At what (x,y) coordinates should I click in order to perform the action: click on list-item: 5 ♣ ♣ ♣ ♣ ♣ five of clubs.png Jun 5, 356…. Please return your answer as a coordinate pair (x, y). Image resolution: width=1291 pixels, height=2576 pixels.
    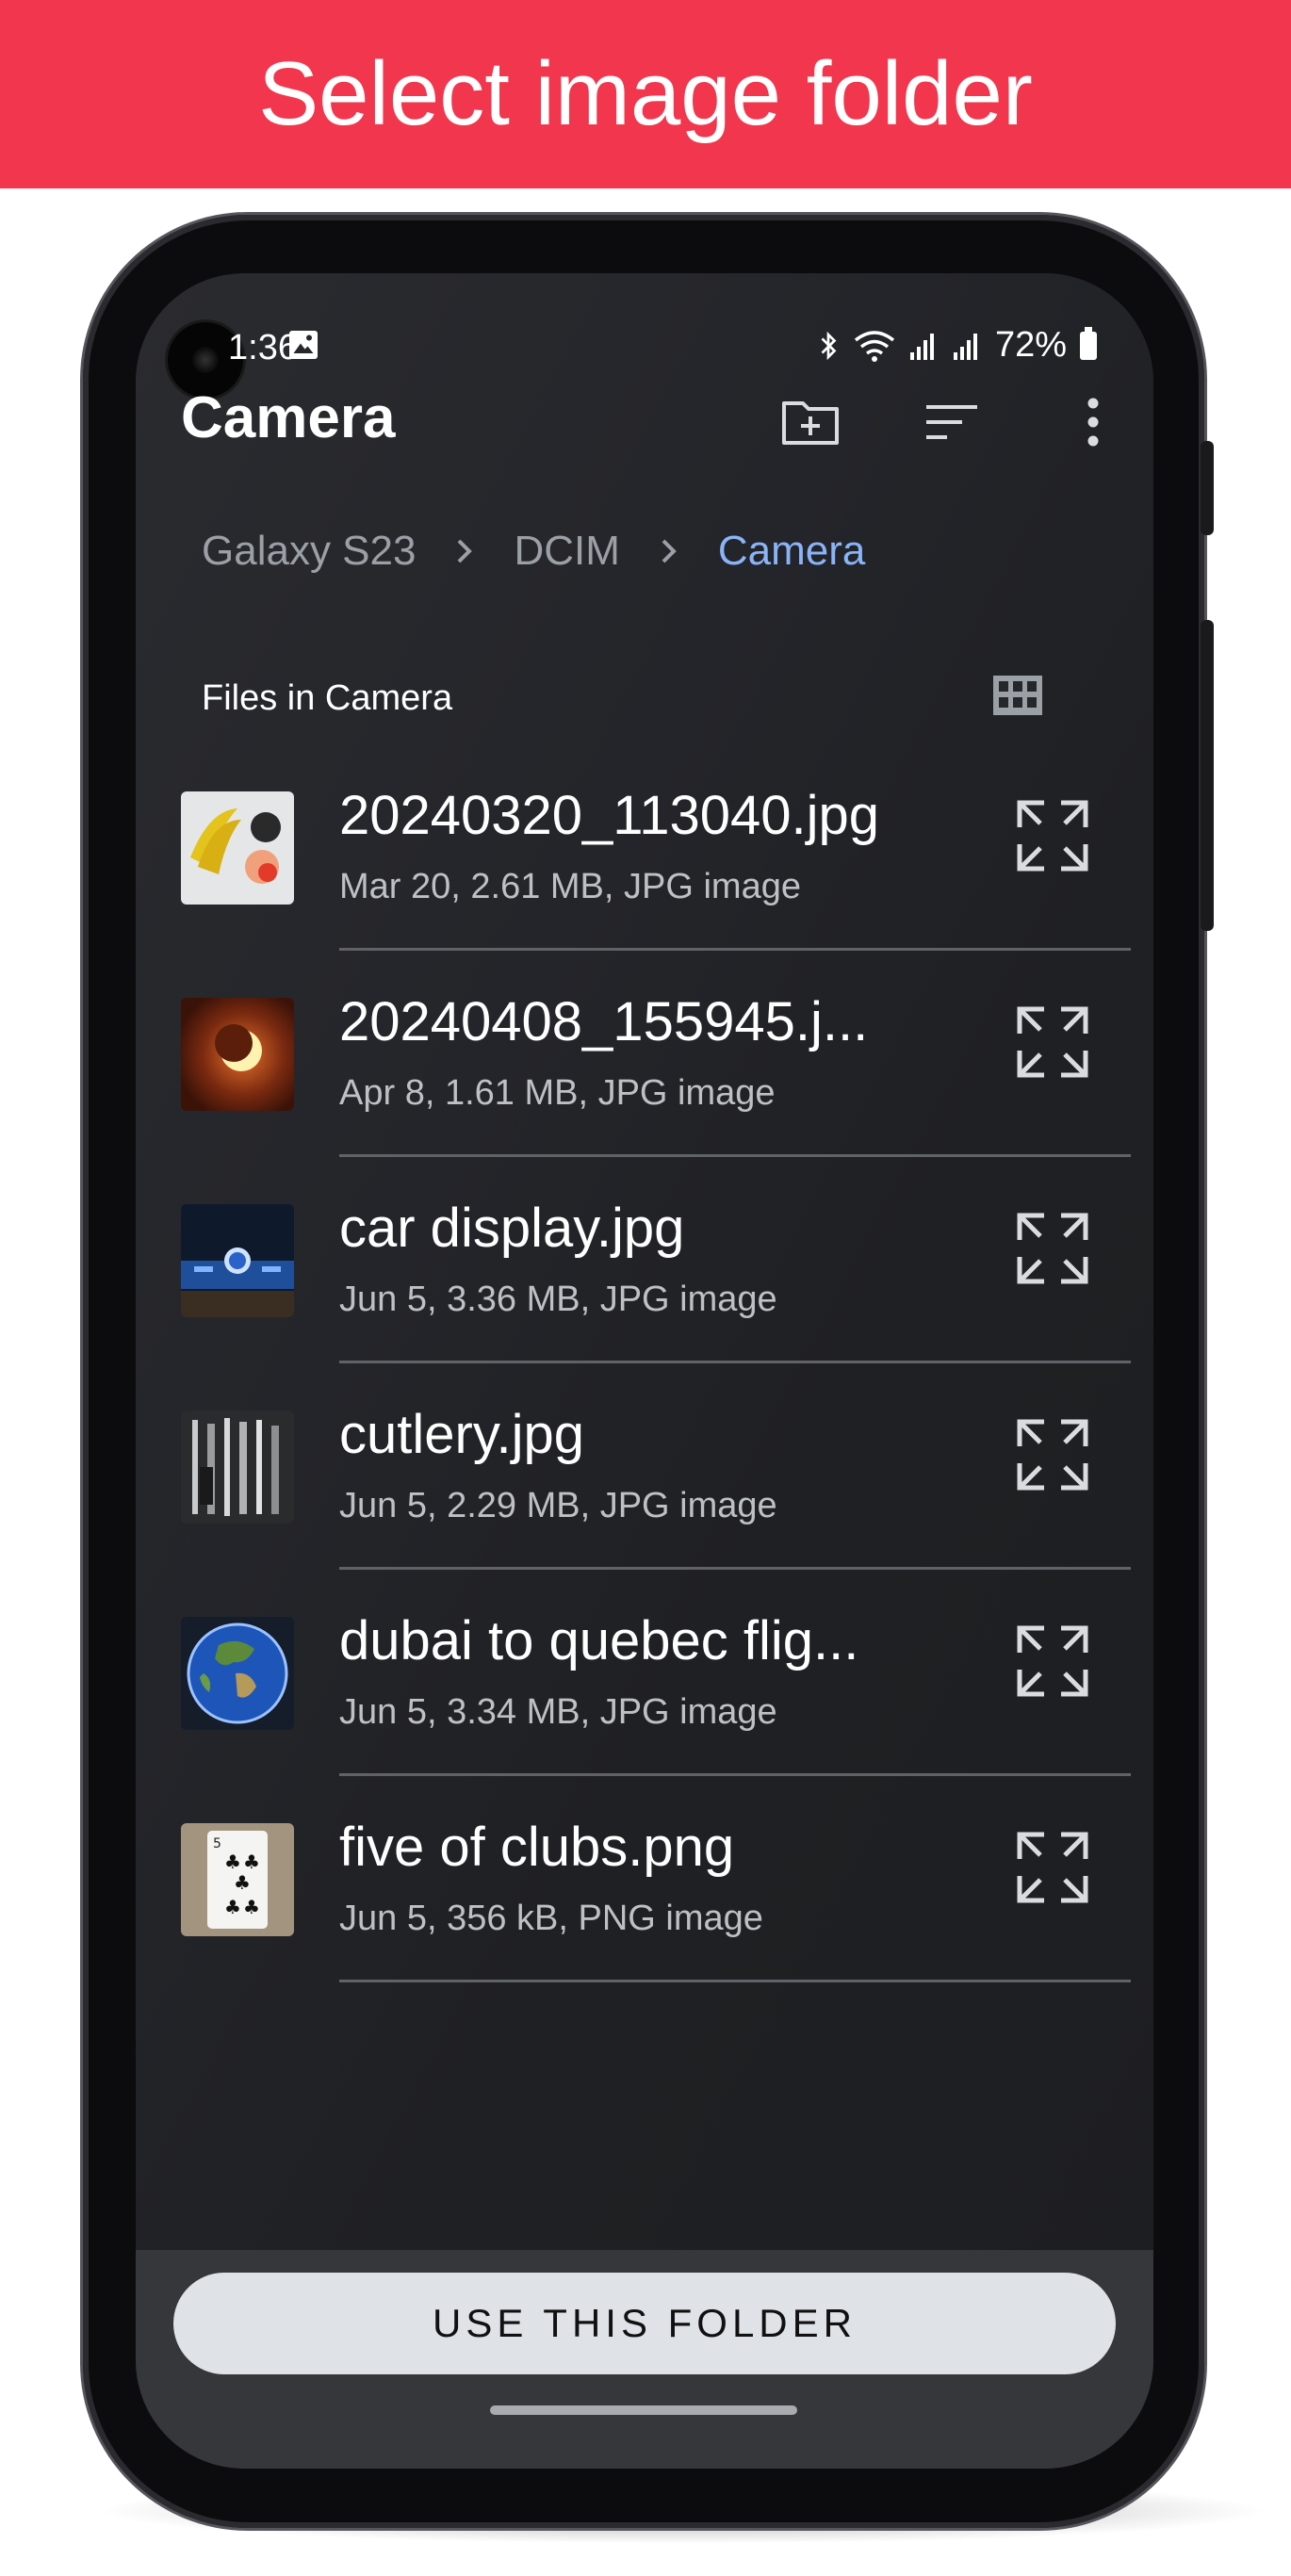
    Looking at the image, I should click on (667, 1907).